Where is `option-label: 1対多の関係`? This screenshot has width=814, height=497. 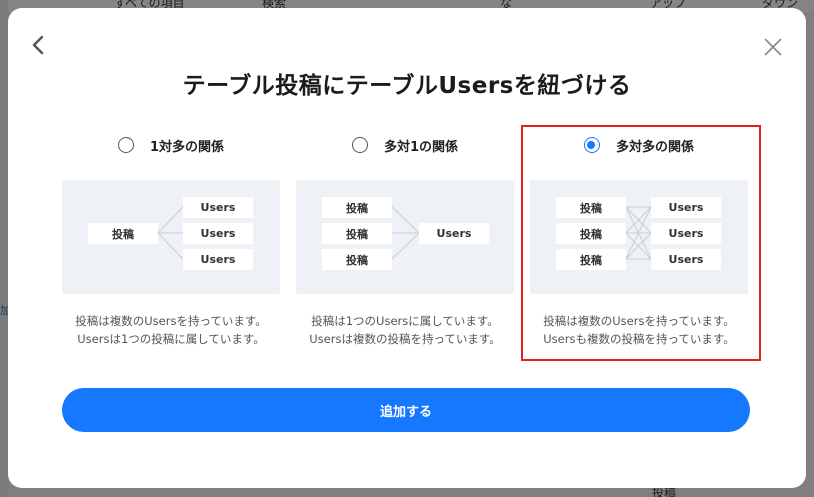
option-label: 1対多の関係 is located at coordinates (187, 147).